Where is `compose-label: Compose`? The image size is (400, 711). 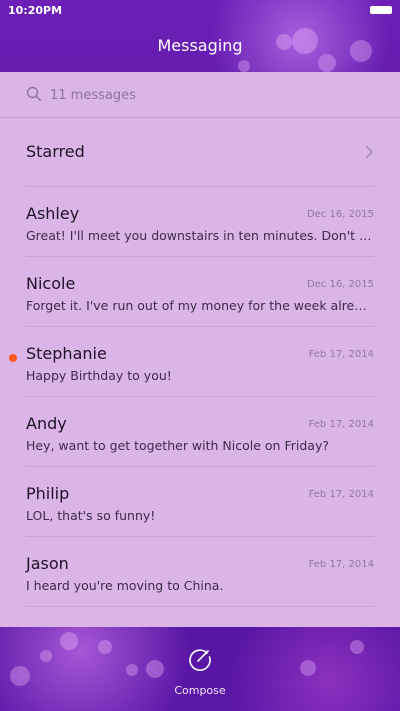
compose-label: Compose is located at coordinates (200, 690).